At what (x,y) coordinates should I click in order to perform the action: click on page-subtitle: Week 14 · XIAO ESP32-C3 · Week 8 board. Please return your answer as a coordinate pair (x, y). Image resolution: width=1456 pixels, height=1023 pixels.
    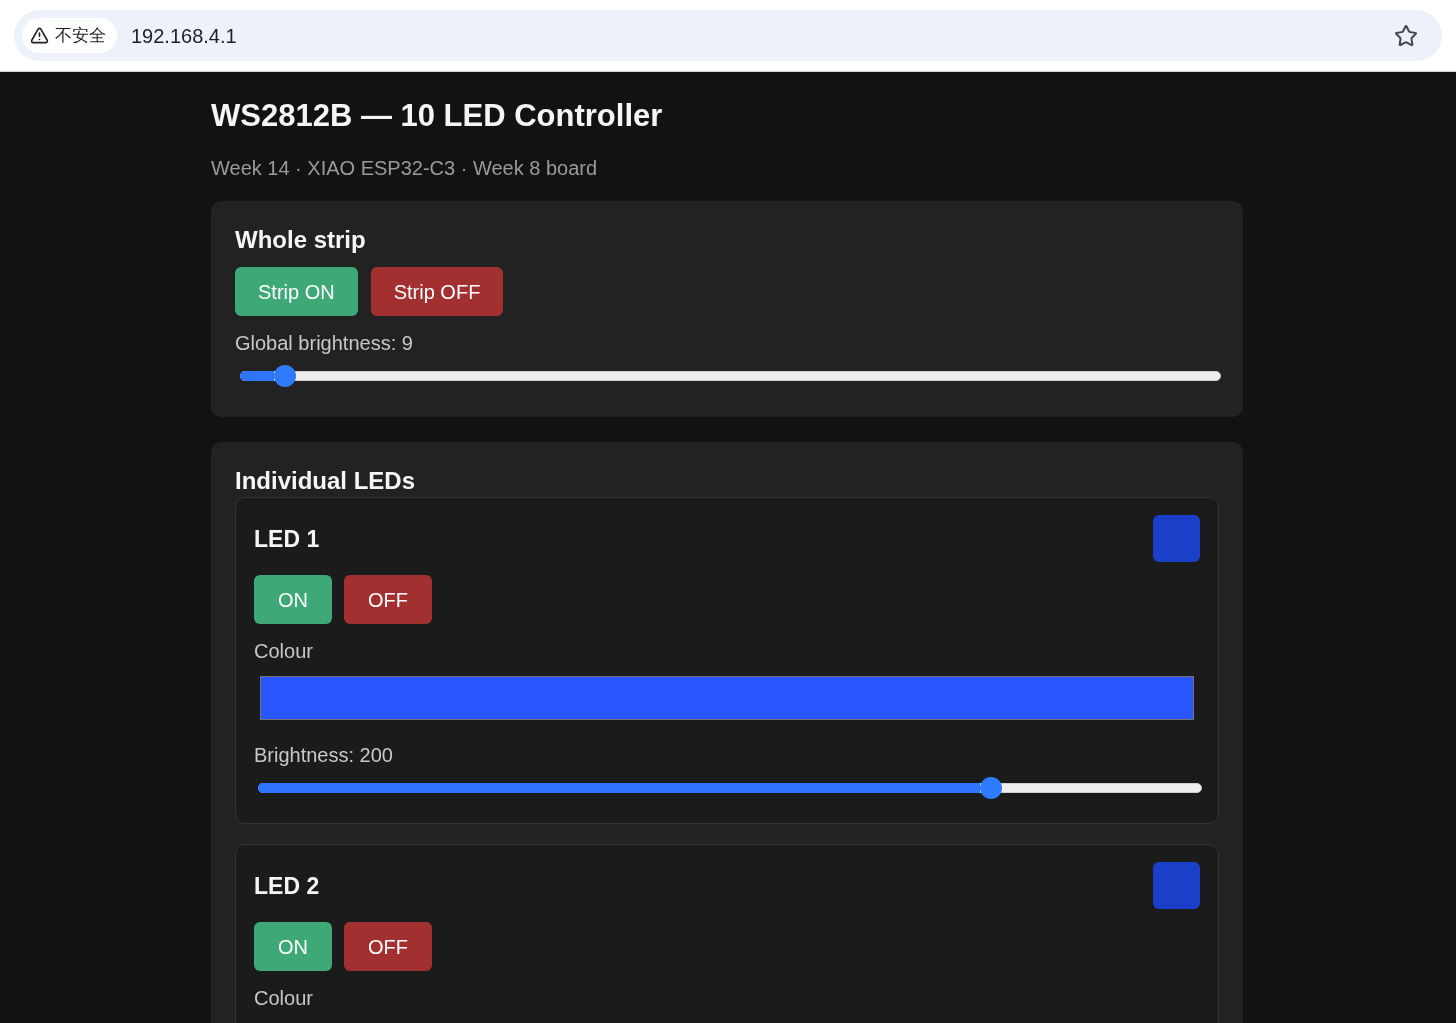
    Looking at the image, I should click on (405, 168).